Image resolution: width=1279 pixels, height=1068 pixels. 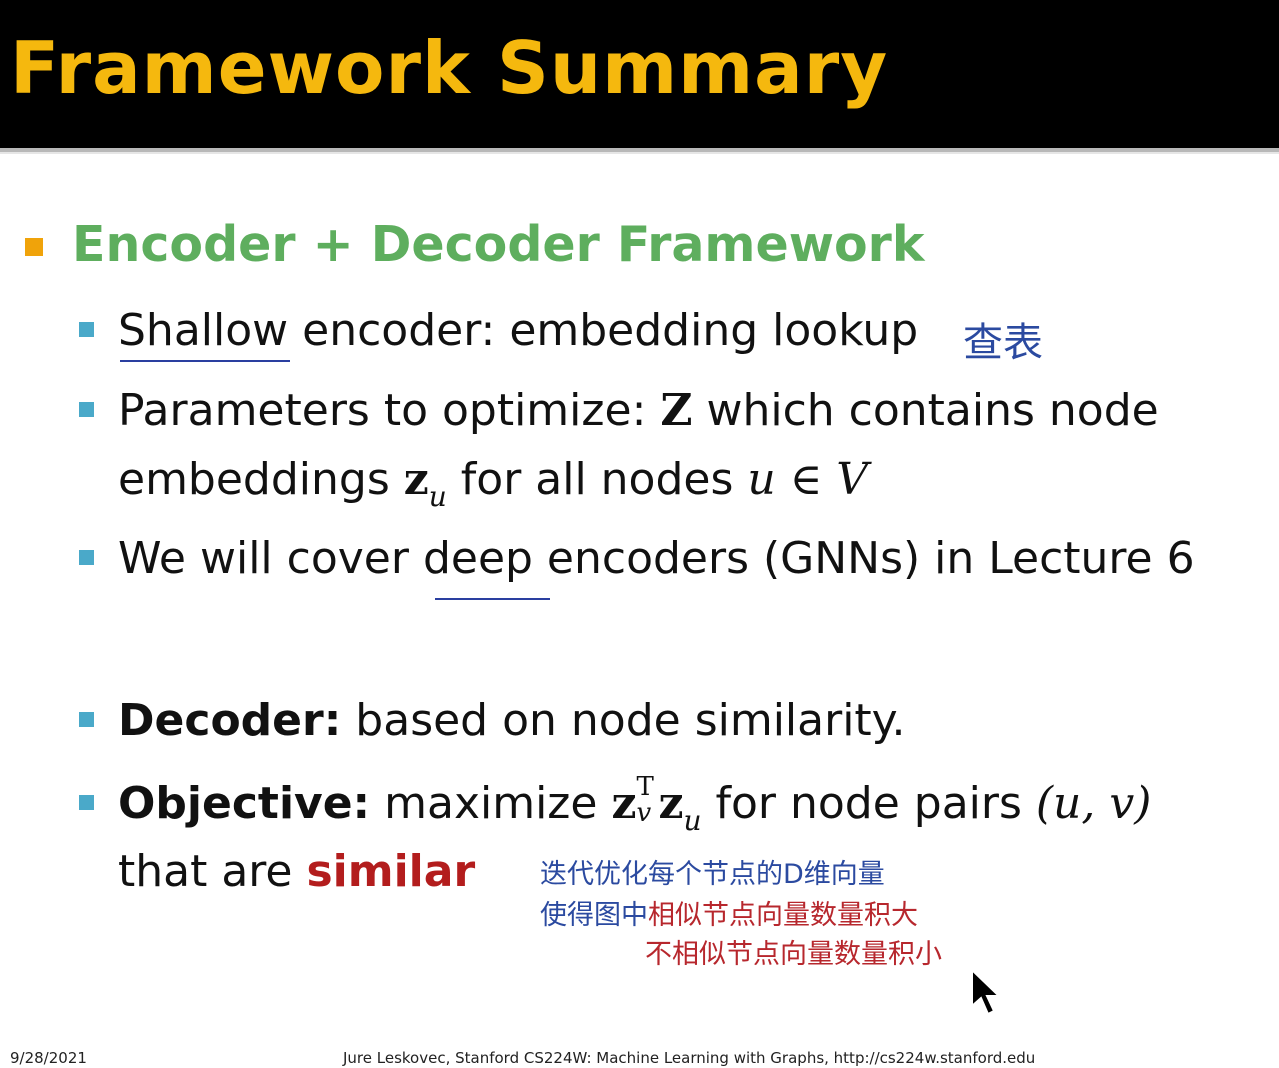 I want to click on node-pairs-text: for node pairs, so click(x=868, y=803).